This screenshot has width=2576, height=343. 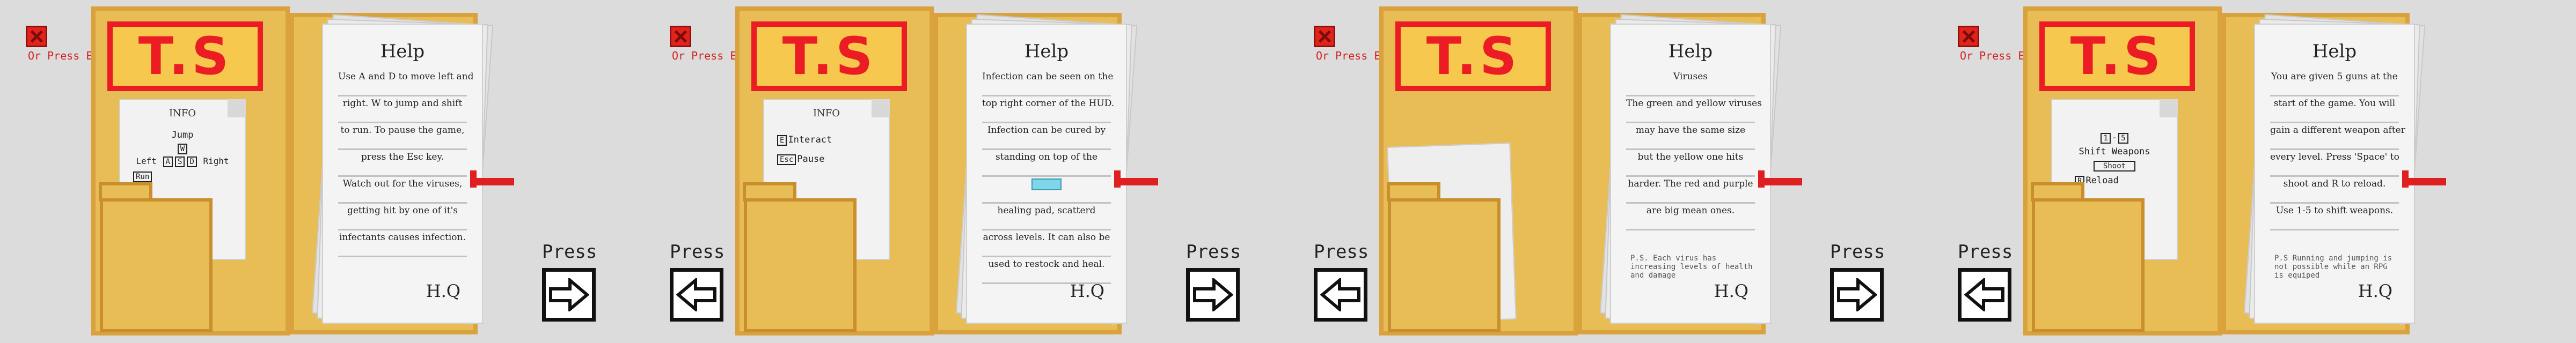 What do you see at coordinates (402, 190) in the screenshot?
I see `help-line: Watch out for the viruses,` at bounding box center [402, 190].